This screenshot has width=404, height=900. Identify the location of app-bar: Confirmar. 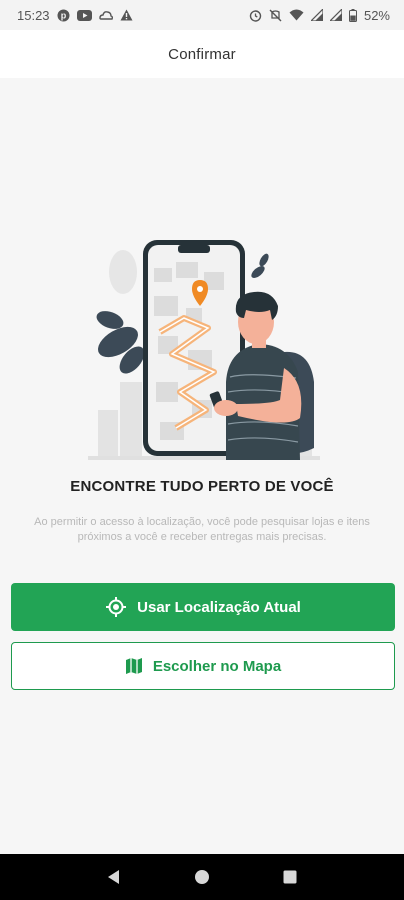
(202, 54).